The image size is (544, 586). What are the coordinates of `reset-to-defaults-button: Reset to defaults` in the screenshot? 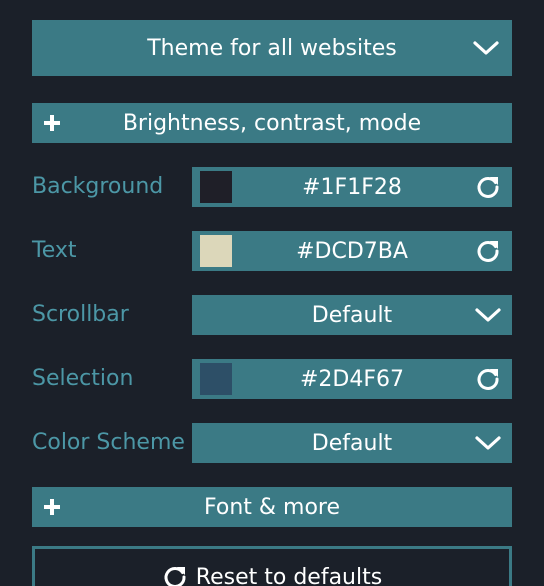 It's located at (272, 566).